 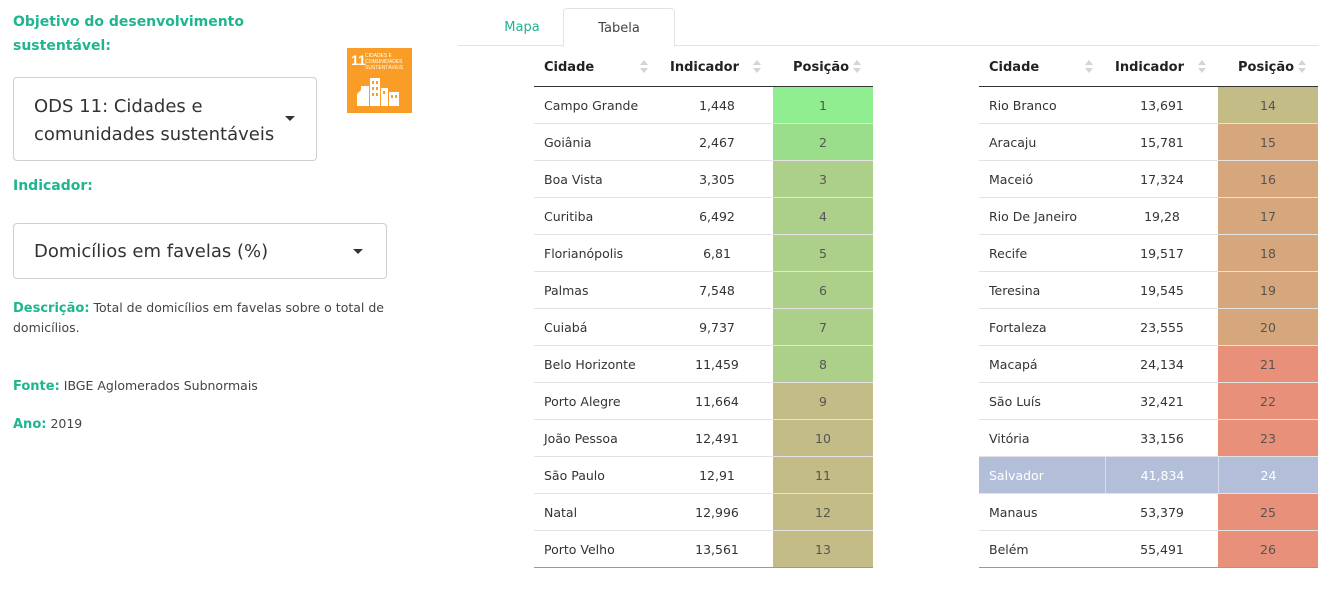 I want to click on cell-posicao: 12, so click(x=823, y=512).